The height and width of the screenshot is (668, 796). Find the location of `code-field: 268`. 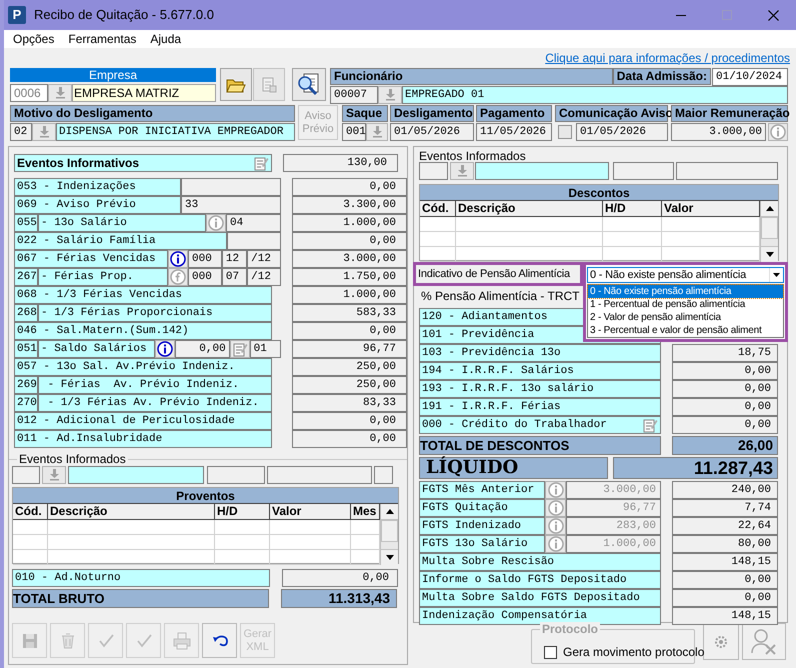

code-field: 268 is located at coordinates (26, 313).